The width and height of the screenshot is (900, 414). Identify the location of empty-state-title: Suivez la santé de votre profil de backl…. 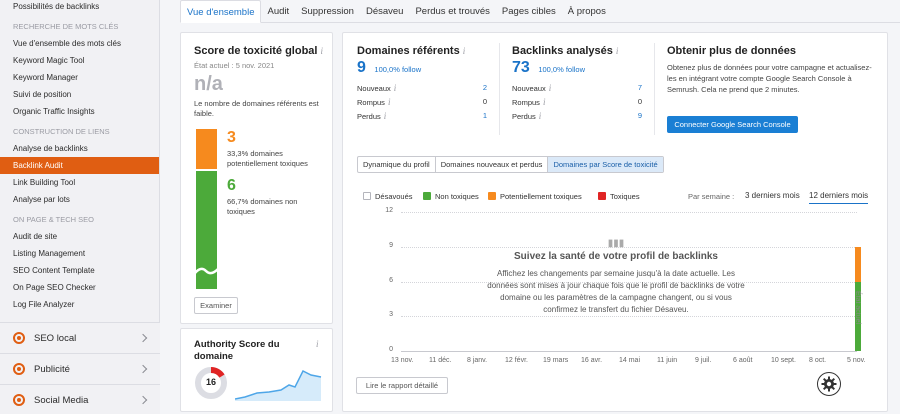
(616, 256).